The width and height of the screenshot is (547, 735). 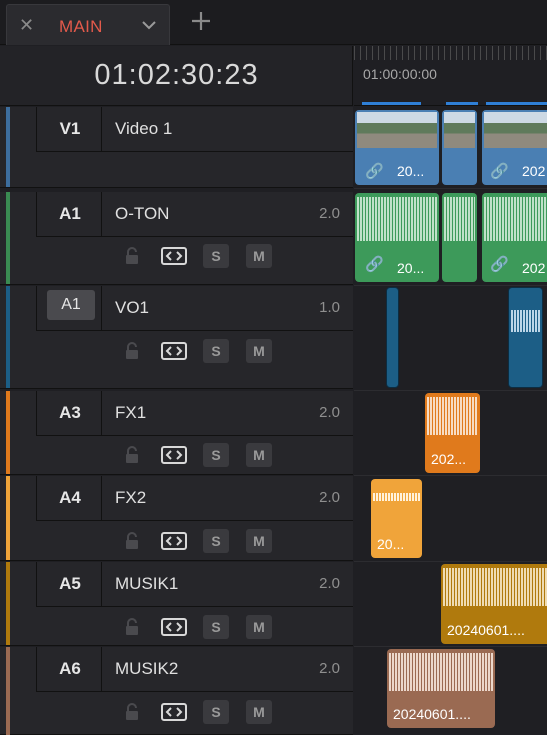 I want to click on tab-main: ✕ MAIN, so click(x=88, y=24).